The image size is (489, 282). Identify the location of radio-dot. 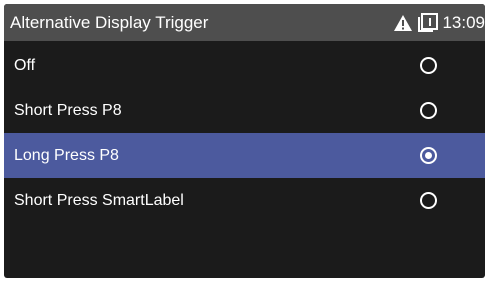
(428, 155).